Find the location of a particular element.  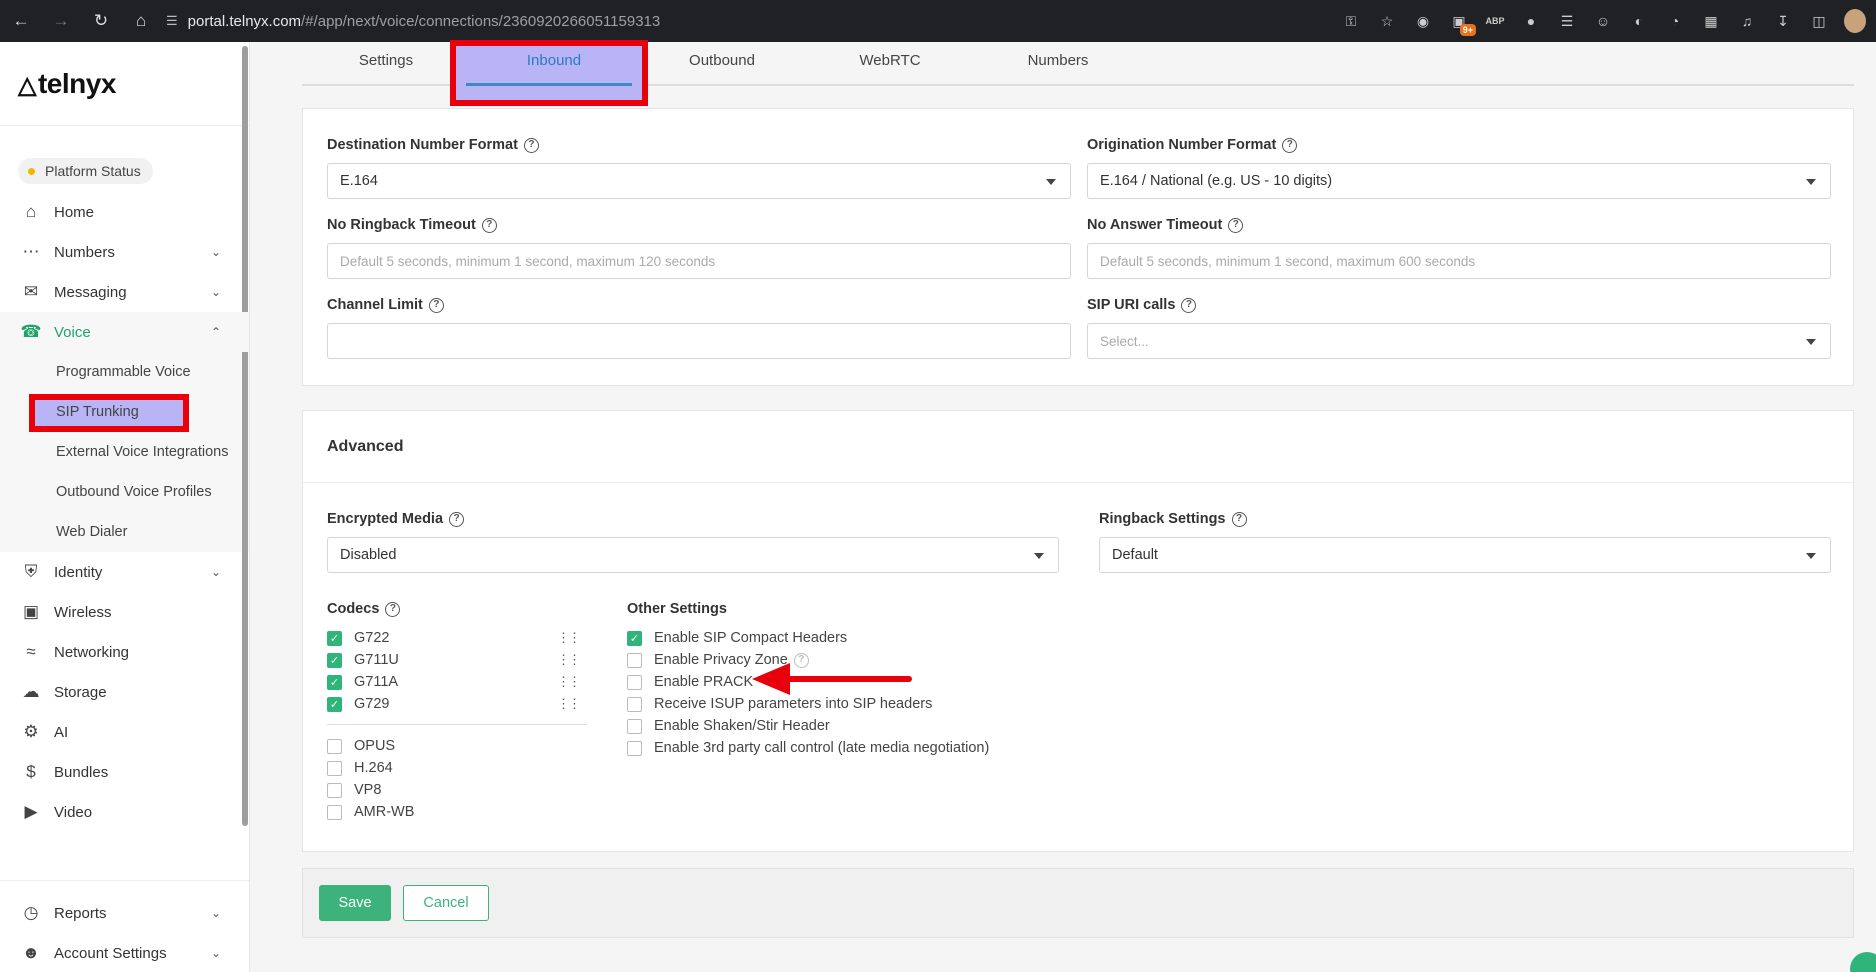

tab-settings: Settings is located at coordinates (386, 63).